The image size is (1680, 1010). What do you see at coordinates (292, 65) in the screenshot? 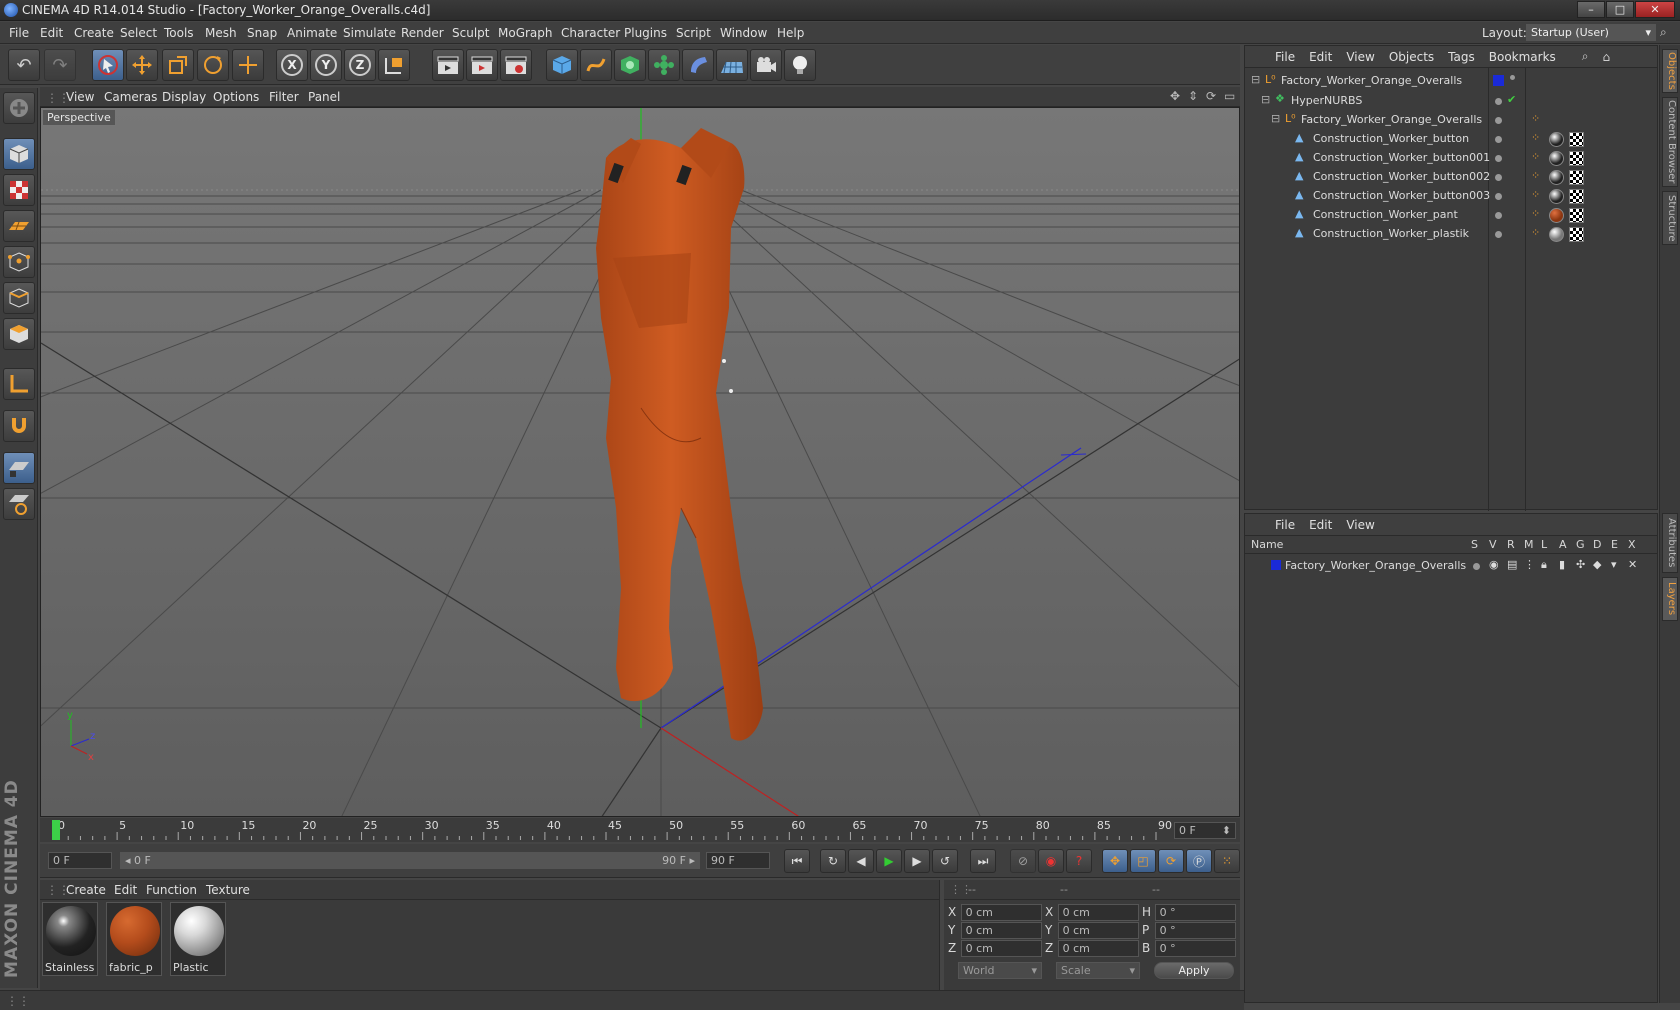
I see `x-axis-lock-button: X` at bounding box center [292, 65].